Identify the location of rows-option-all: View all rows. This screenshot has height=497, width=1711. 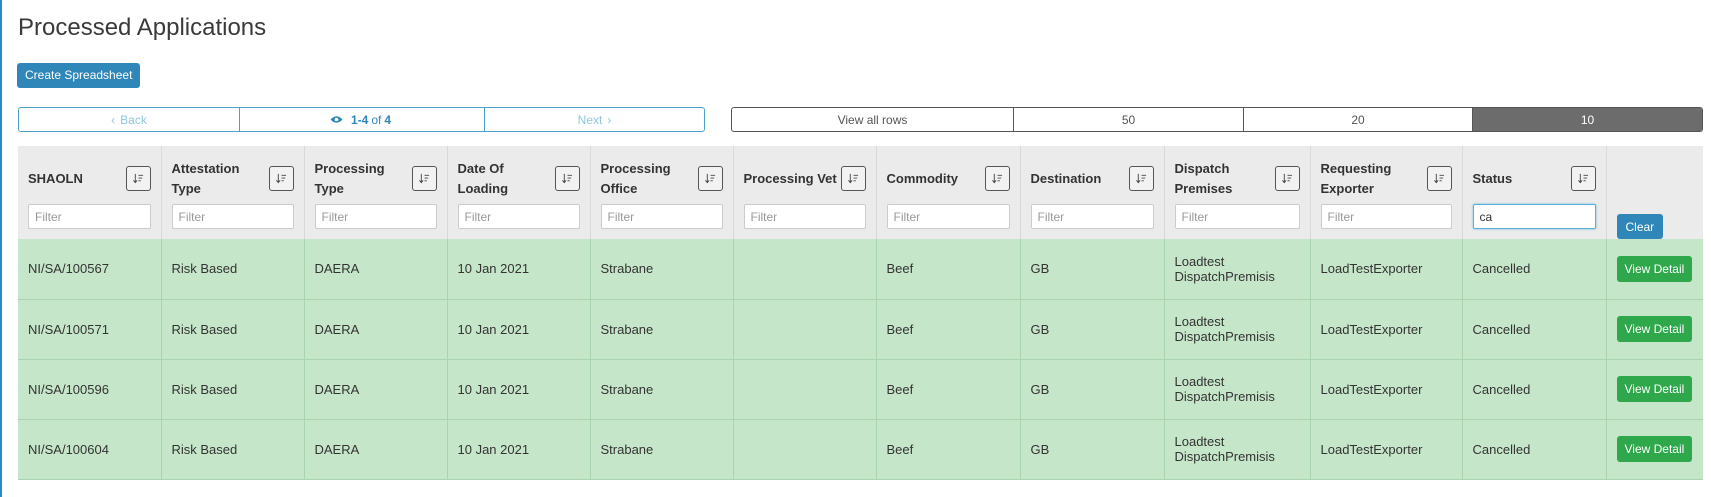
(873, 119).